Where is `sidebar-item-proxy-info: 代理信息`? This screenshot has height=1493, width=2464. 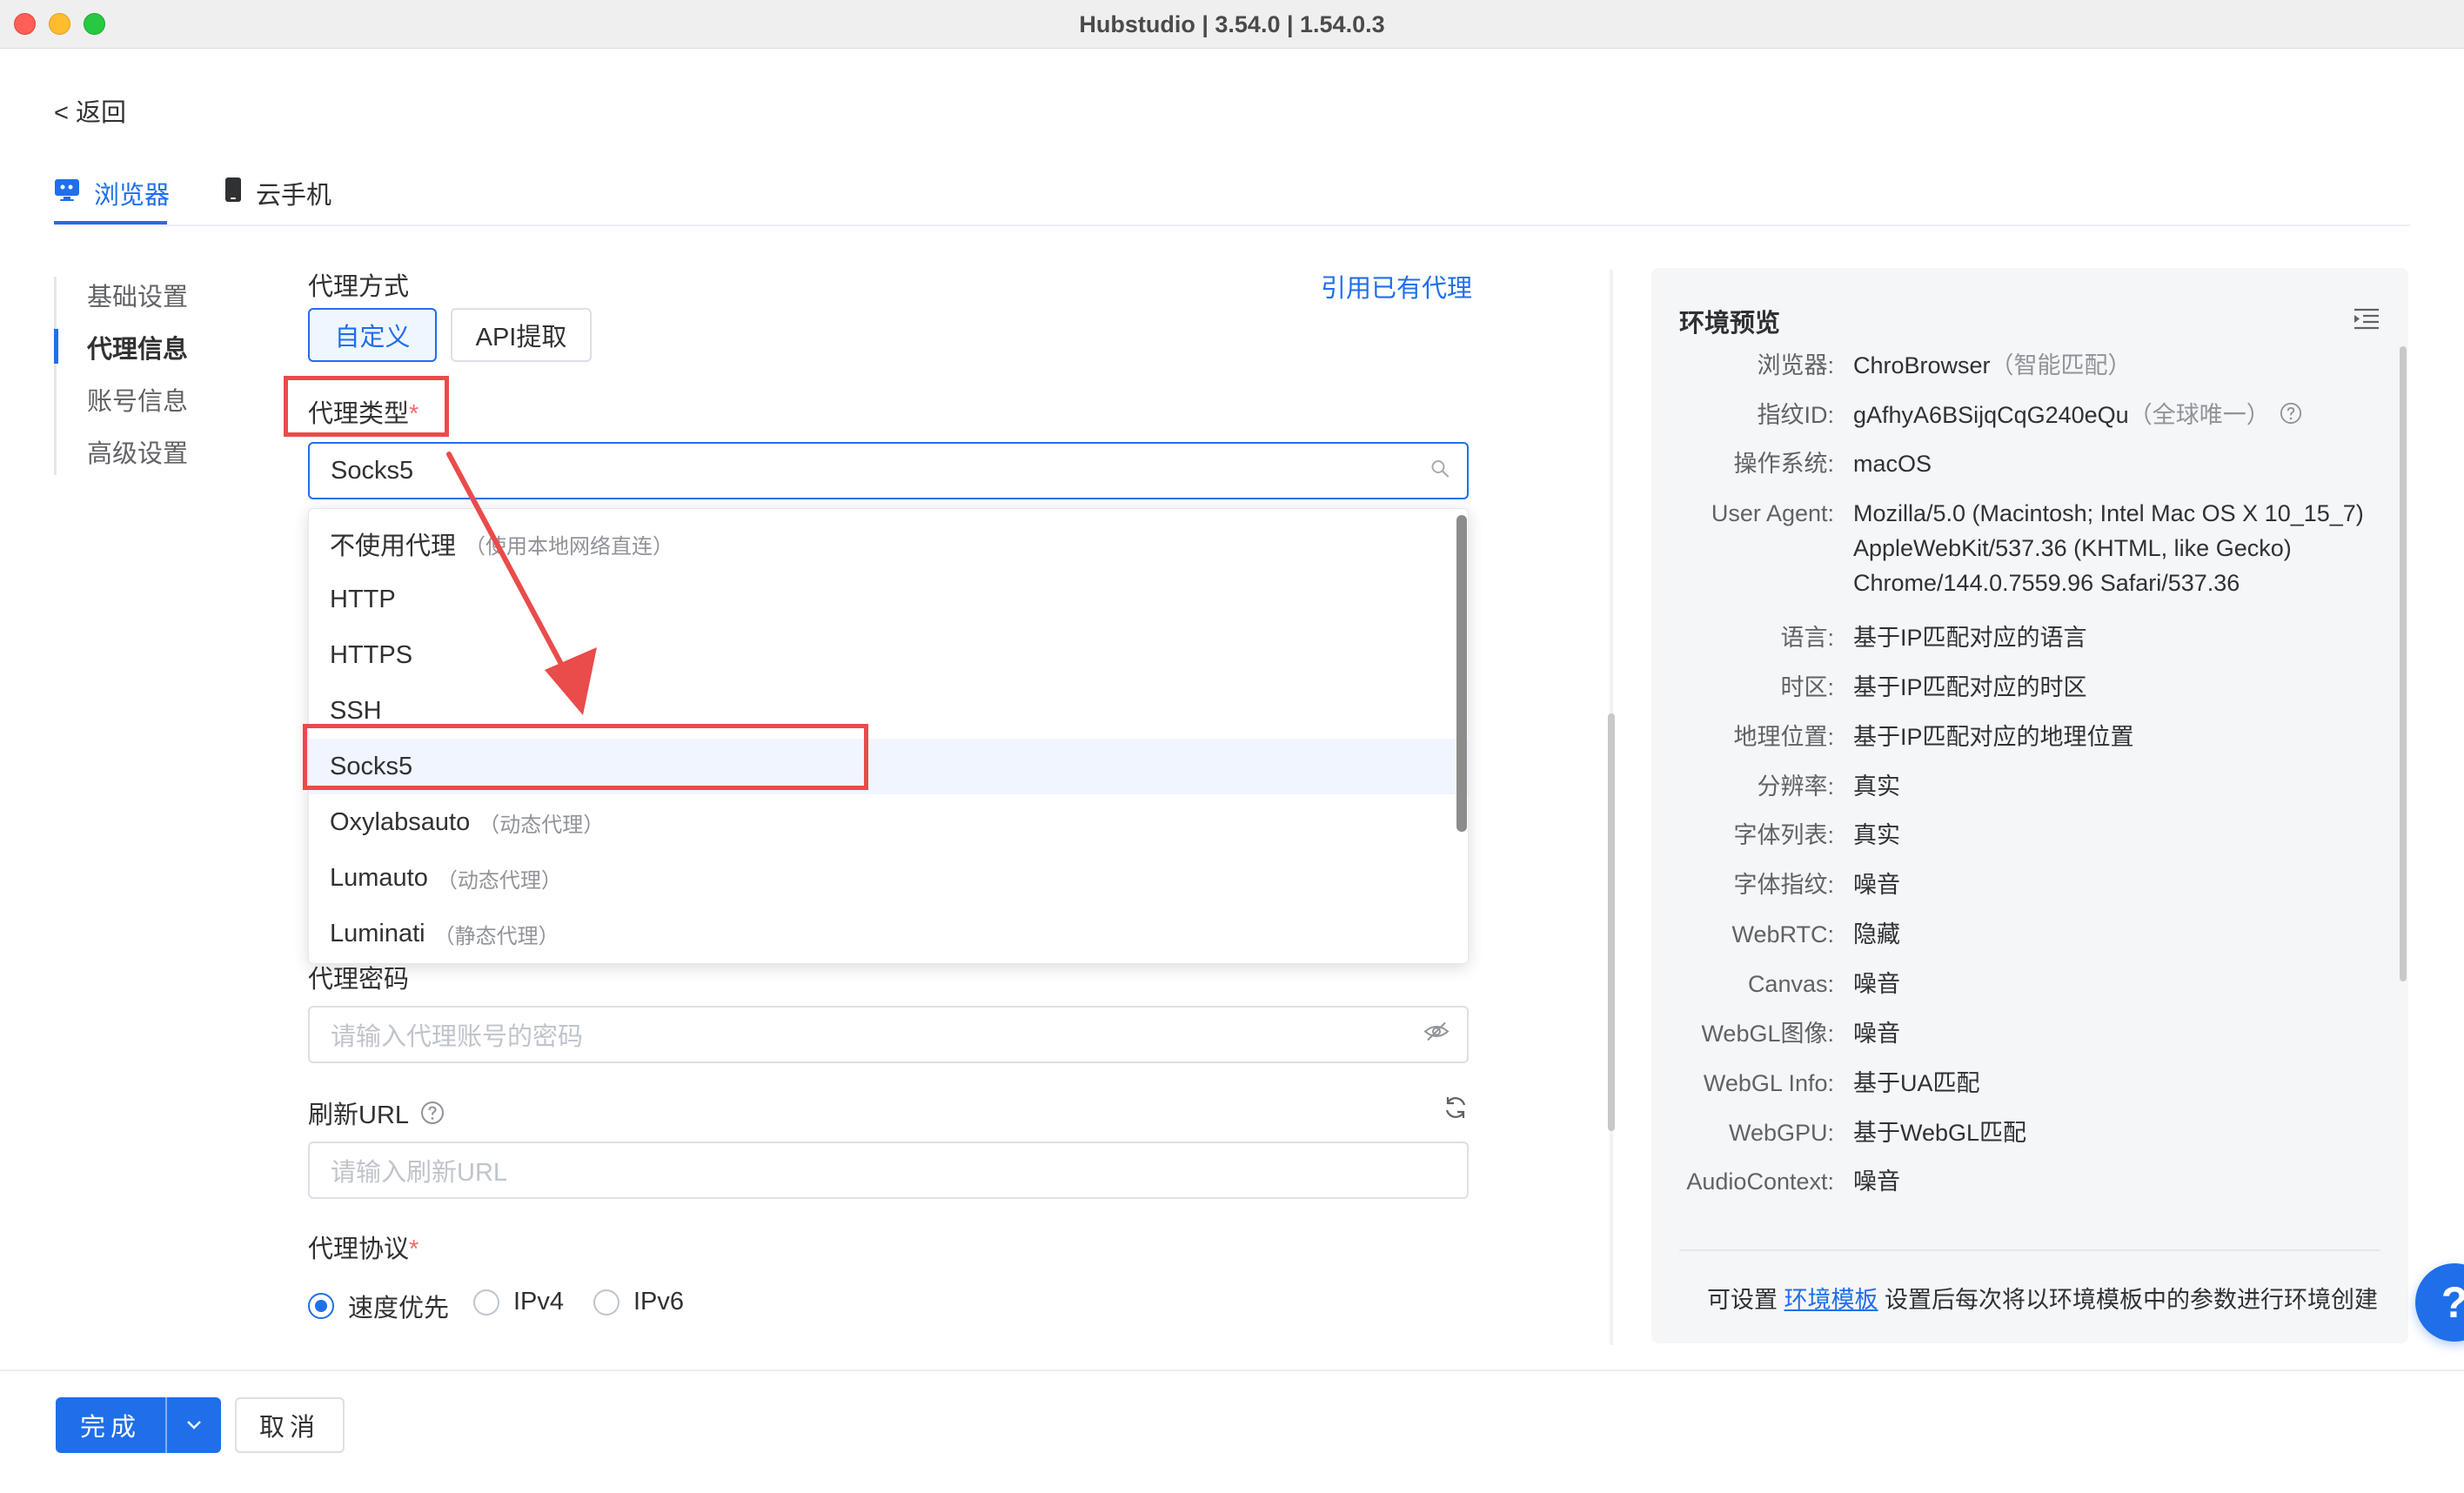 sidebar-item-proxy-info: 代理信息 is located at coordinates (137, 347).